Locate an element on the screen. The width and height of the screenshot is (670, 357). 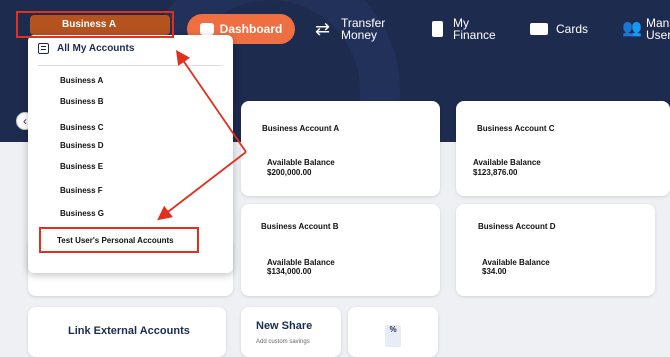
annotation-arrow-down is located at coordinates (202, 186).